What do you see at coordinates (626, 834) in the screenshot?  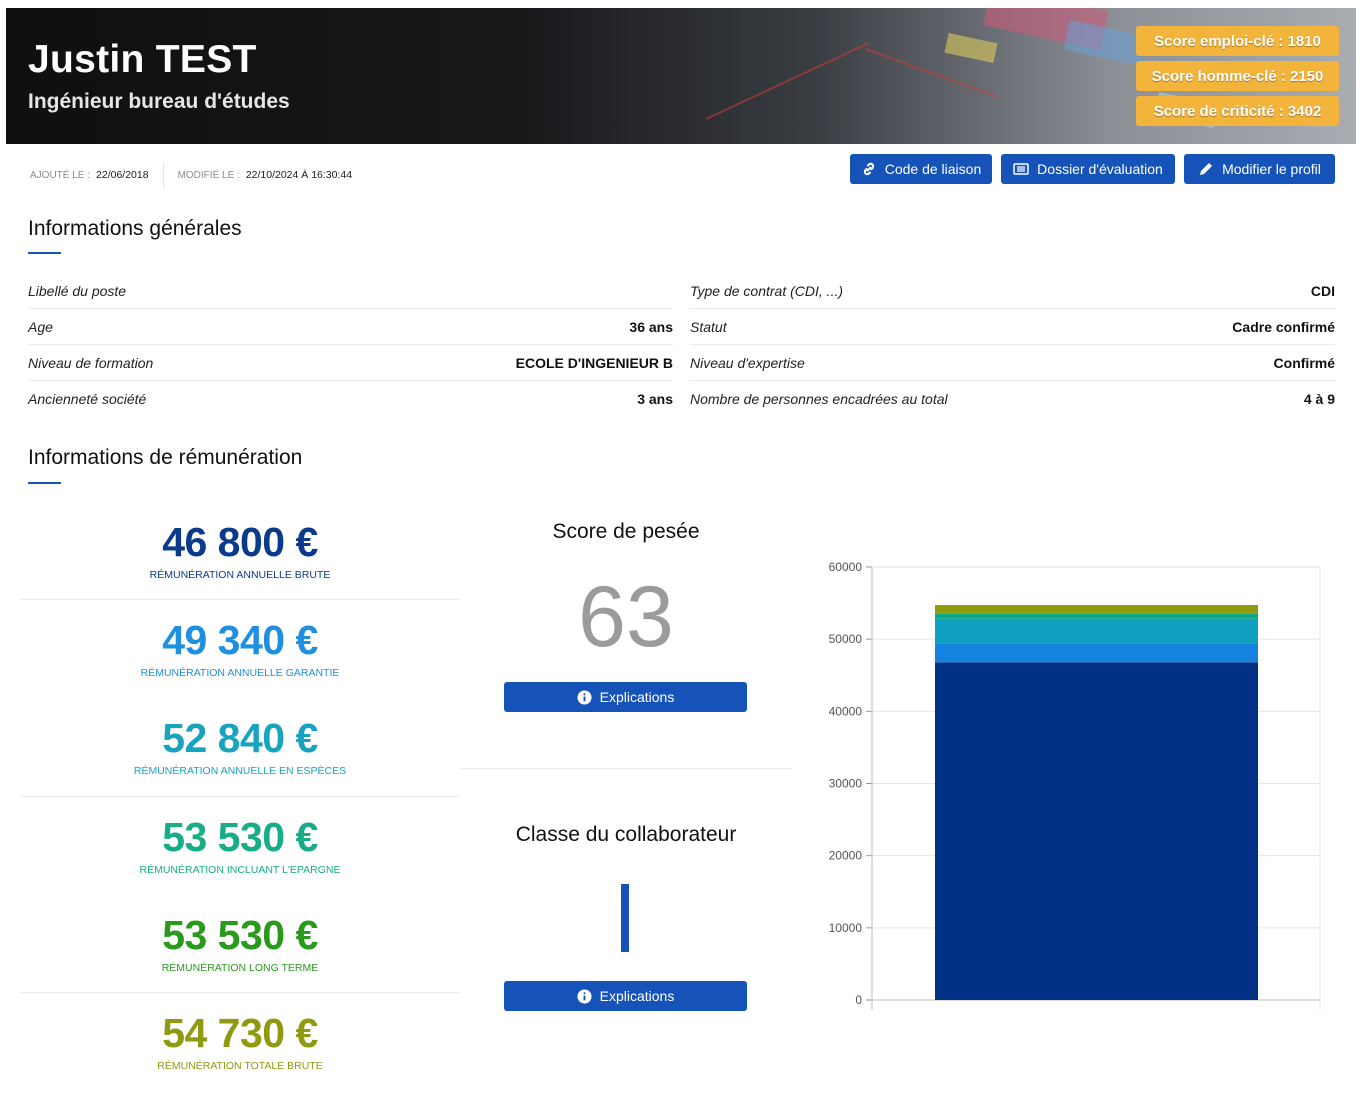 I see `employee-class-title: Classe du collaborateur` at bounding box center [626, 834].